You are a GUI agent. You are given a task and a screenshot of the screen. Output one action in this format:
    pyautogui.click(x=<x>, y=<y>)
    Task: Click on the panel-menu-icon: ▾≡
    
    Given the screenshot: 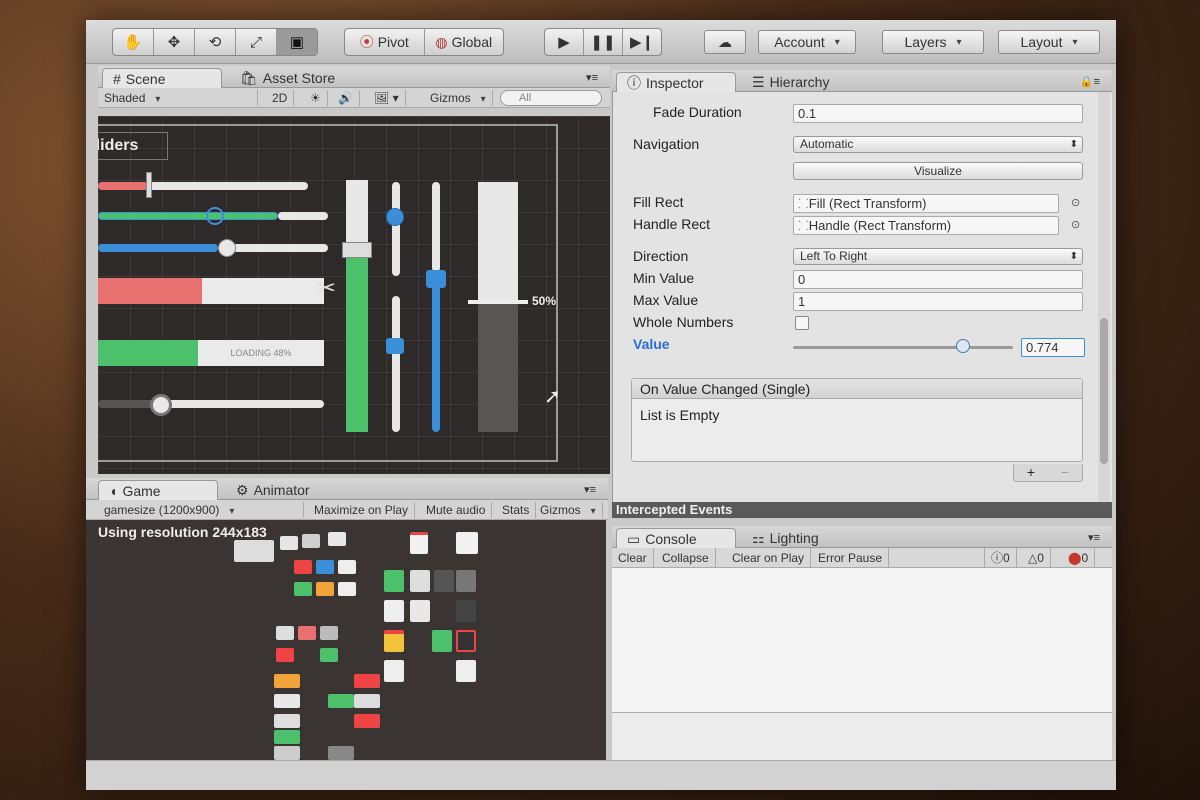 What is the action you would take?
    pyautogui.click(x=592, y=78)
    